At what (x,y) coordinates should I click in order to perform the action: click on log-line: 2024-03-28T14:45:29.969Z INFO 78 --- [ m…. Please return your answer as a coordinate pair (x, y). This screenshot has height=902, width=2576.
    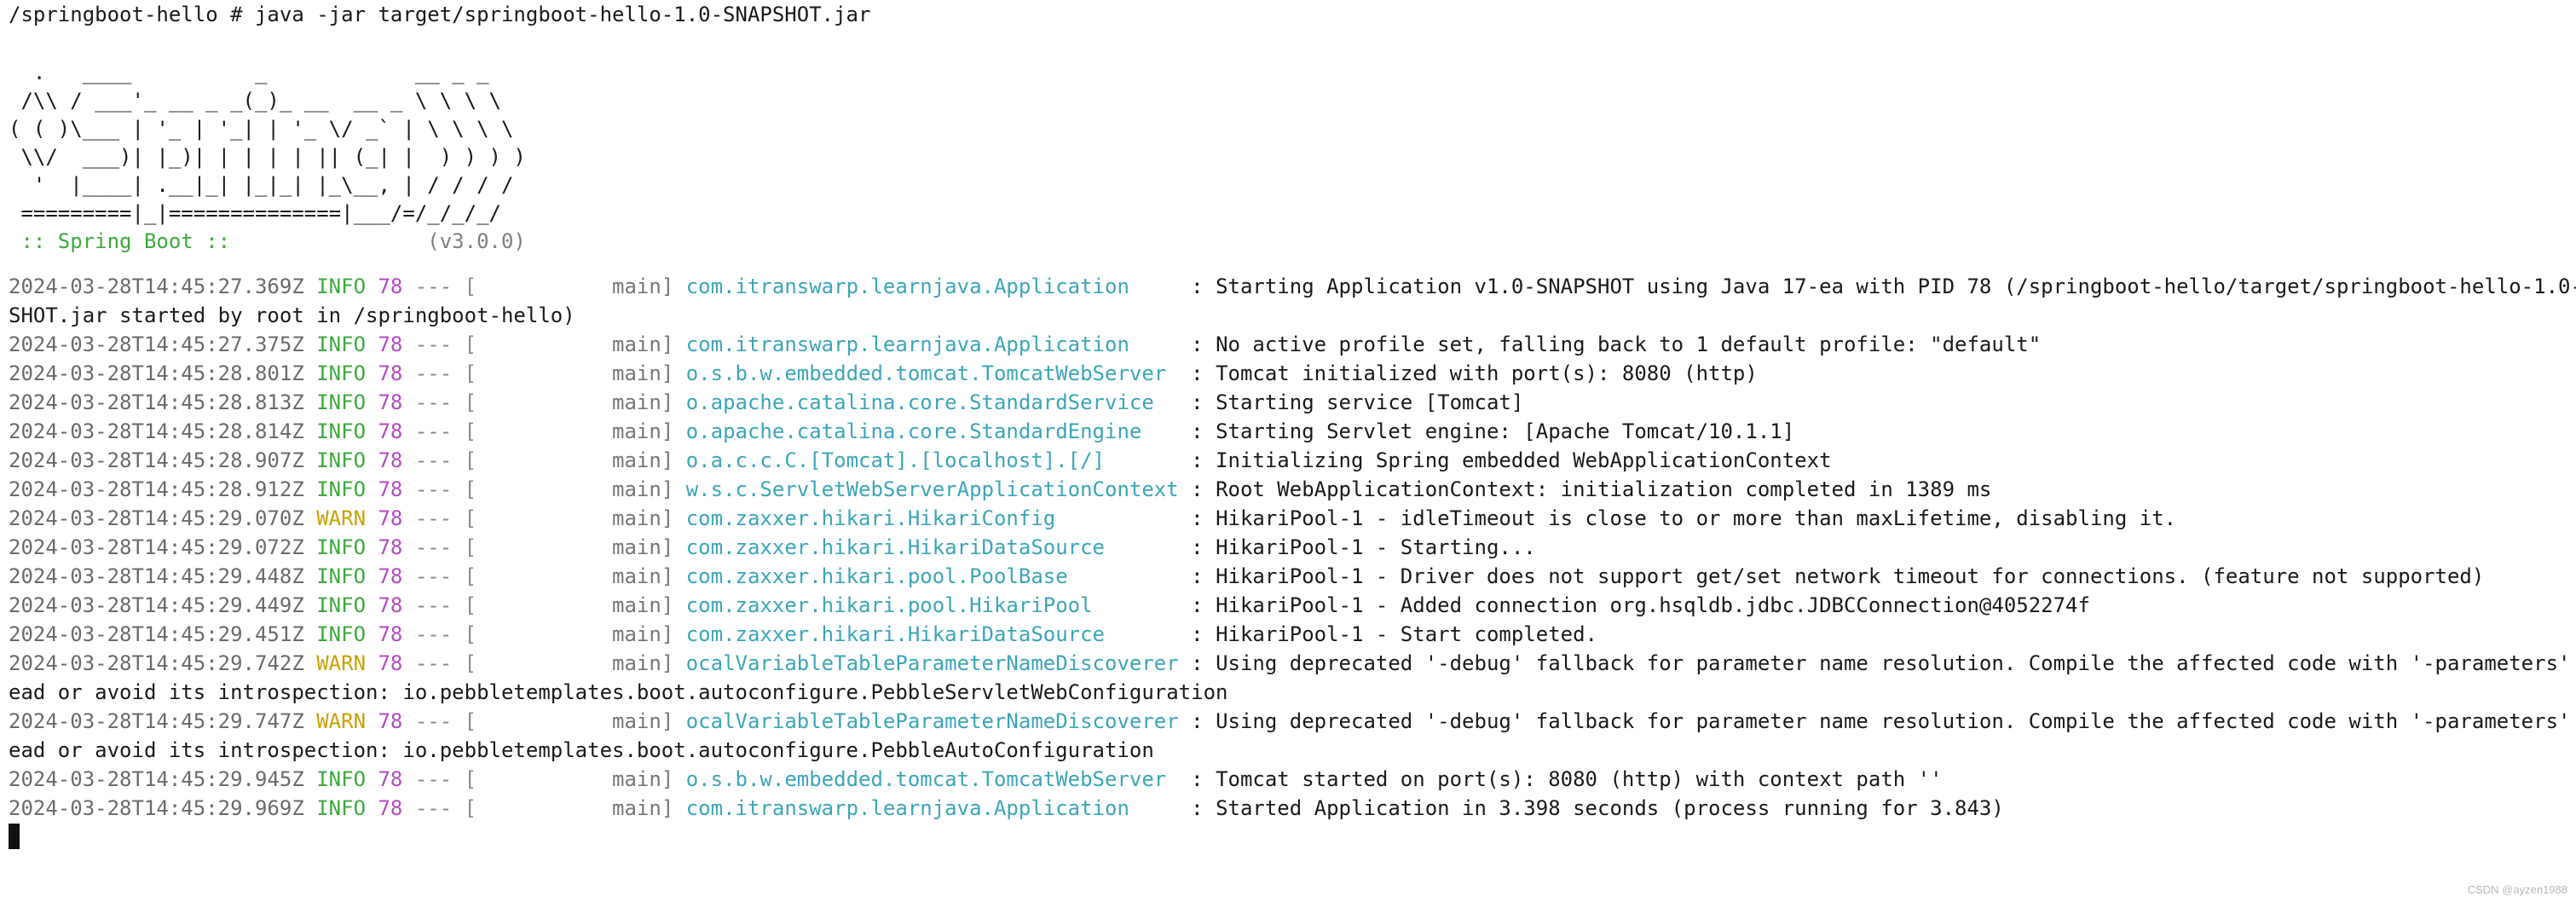
    Looking at the image, I should click on (1288, 808).